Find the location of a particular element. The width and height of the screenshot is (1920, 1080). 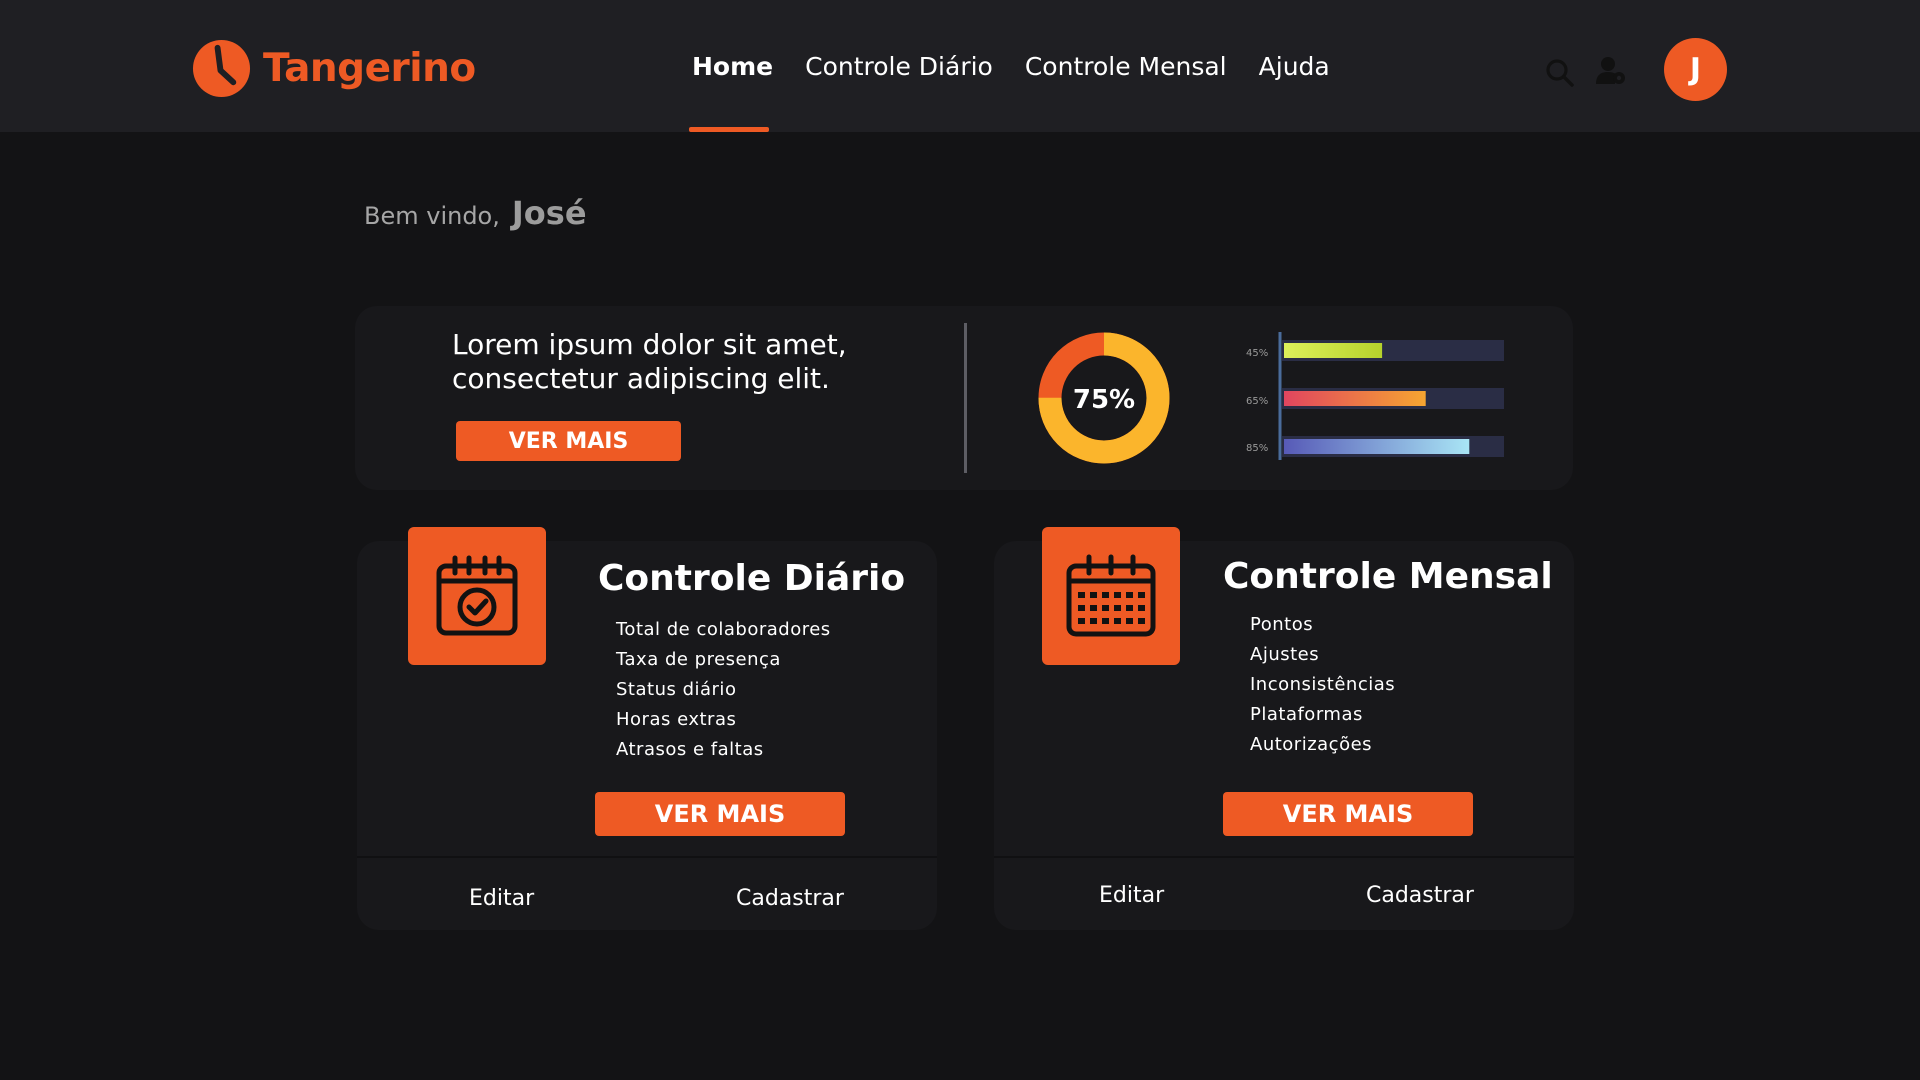

bar-label-3: 85% is located at coordinates (1257, 448).